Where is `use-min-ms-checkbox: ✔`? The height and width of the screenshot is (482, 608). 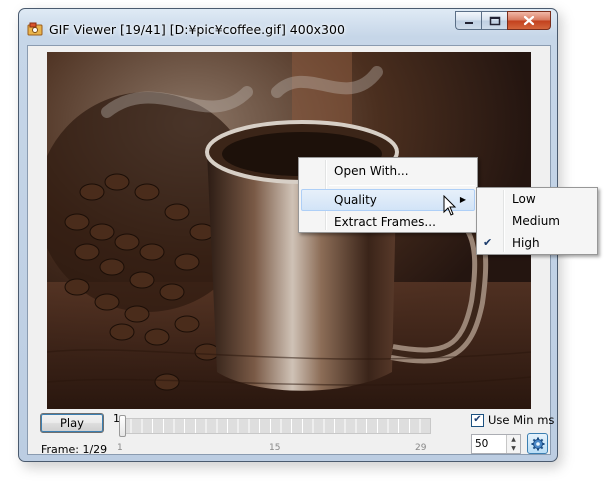
use-min-ms-checkbox: ✔ is located at coordinates (477, 420).